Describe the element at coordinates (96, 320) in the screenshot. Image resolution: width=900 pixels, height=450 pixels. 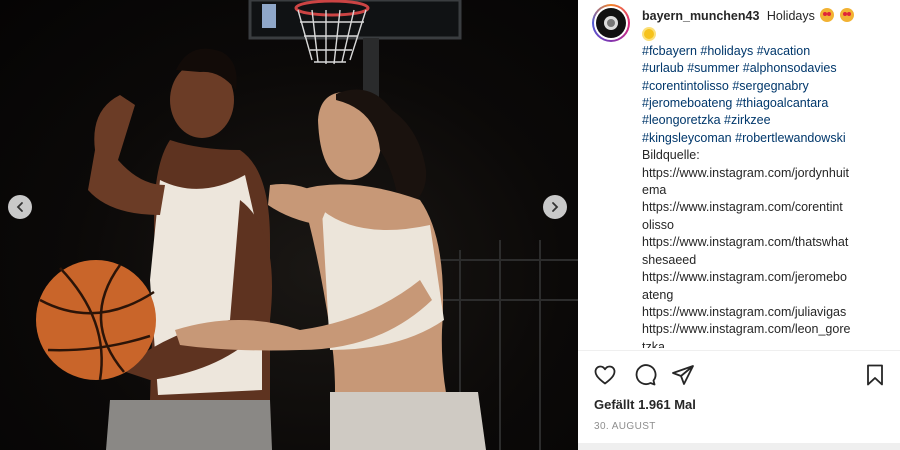
I see `basketball` at that location.